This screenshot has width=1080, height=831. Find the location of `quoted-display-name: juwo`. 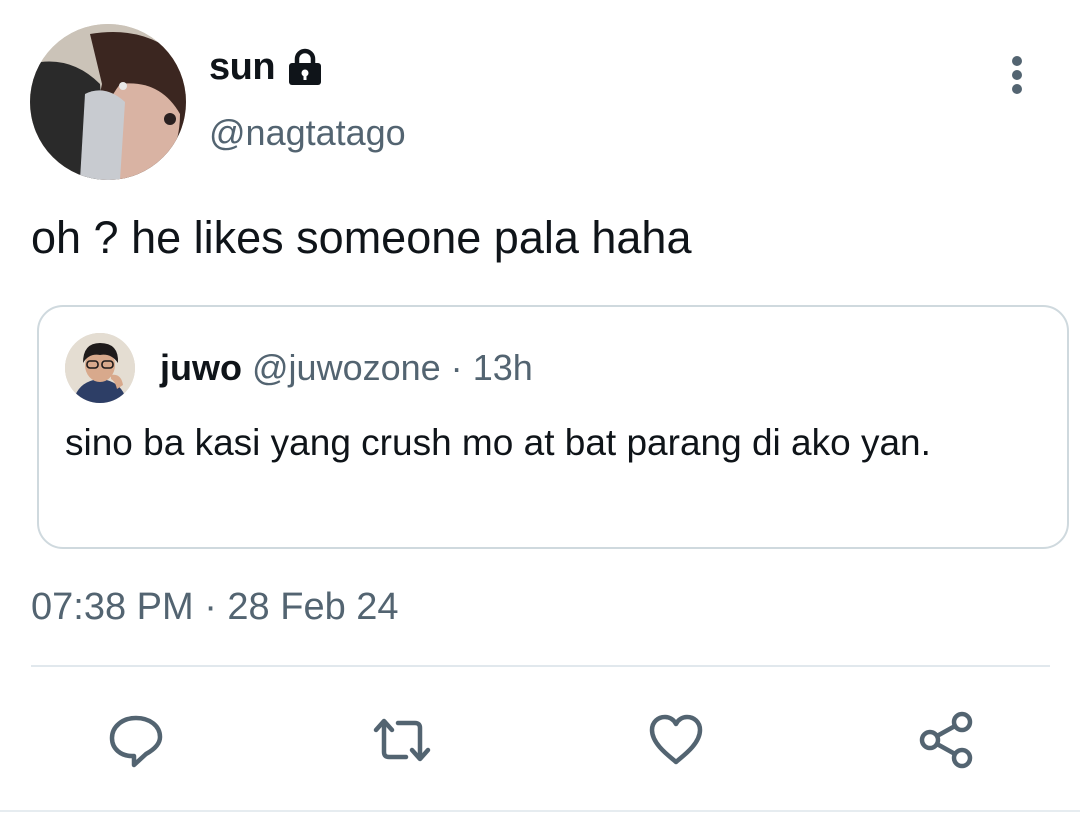

quoted-display-name: juwo is located at coordinates (201, 367).